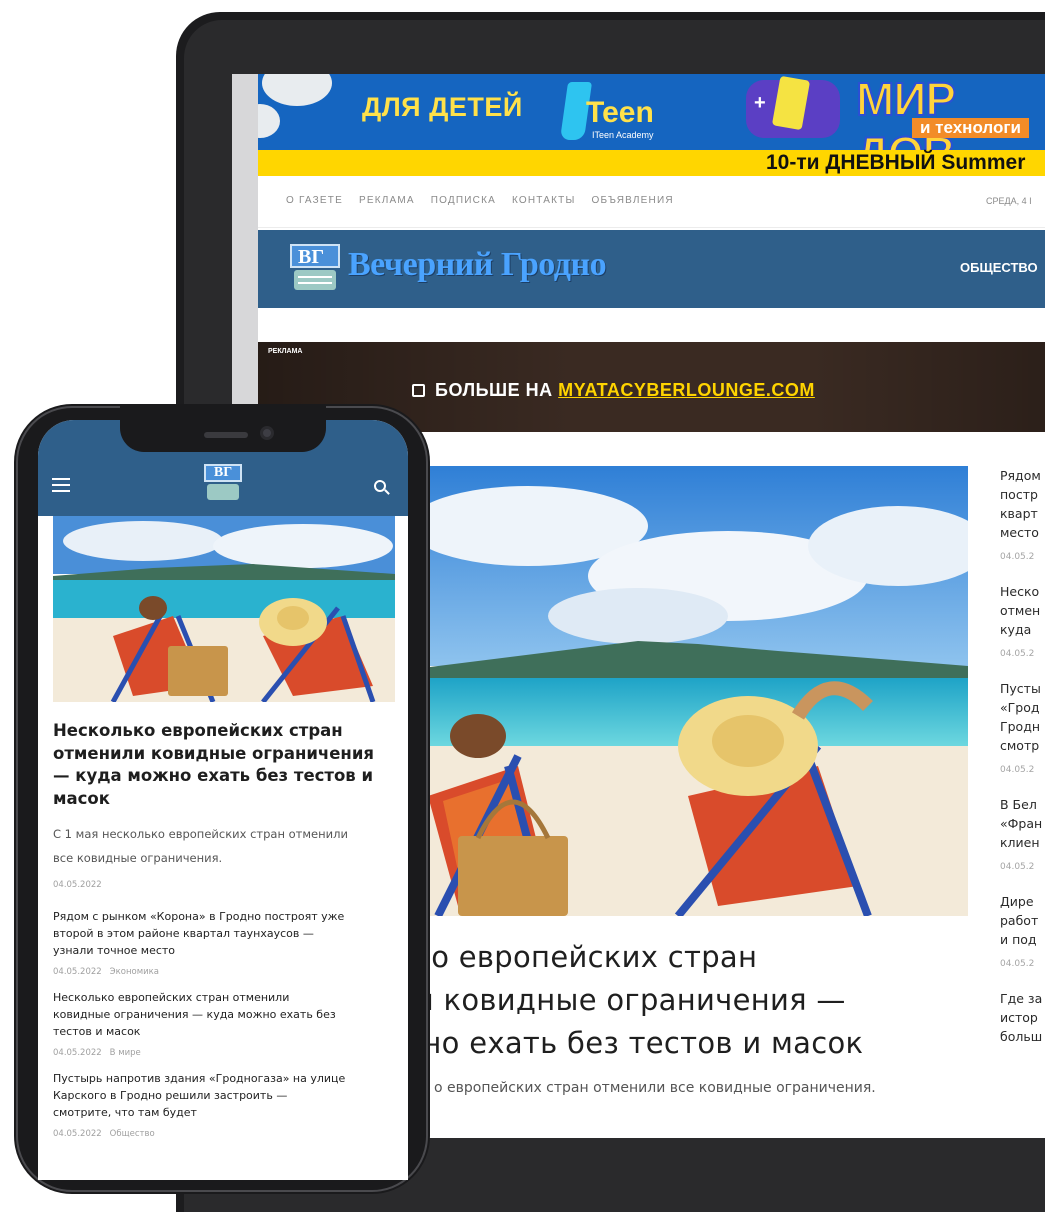 The height and width of the screenshot is (1212, 1045). Describe the element at coordinates (314, 200) in the screenshot. I see `nav-about: О ГАЗЕТЕ` at that location.